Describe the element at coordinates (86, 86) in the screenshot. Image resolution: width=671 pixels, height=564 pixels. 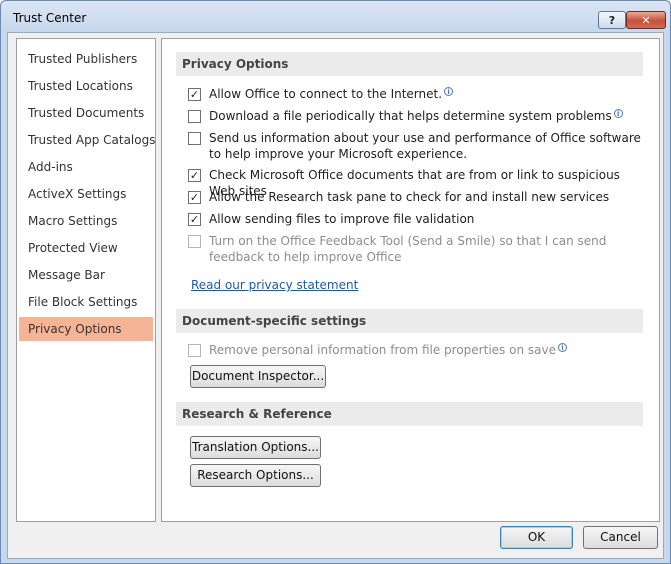
I see `nav-item-trusted-locations: Trusted Locations` at that location.